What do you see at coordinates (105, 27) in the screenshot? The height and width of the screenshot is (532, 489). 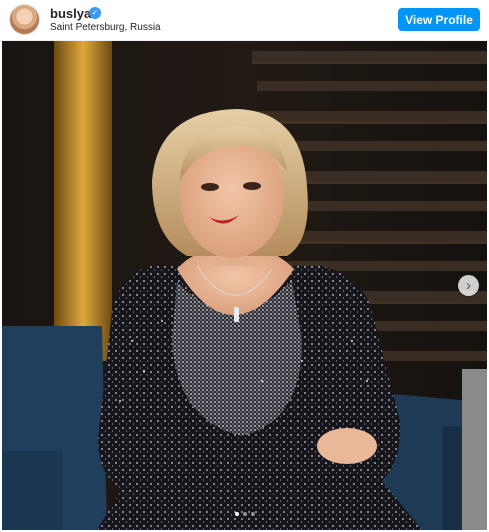 I see `location-link: Saint Petersburg, Russia` at bounding box center [105, 27].